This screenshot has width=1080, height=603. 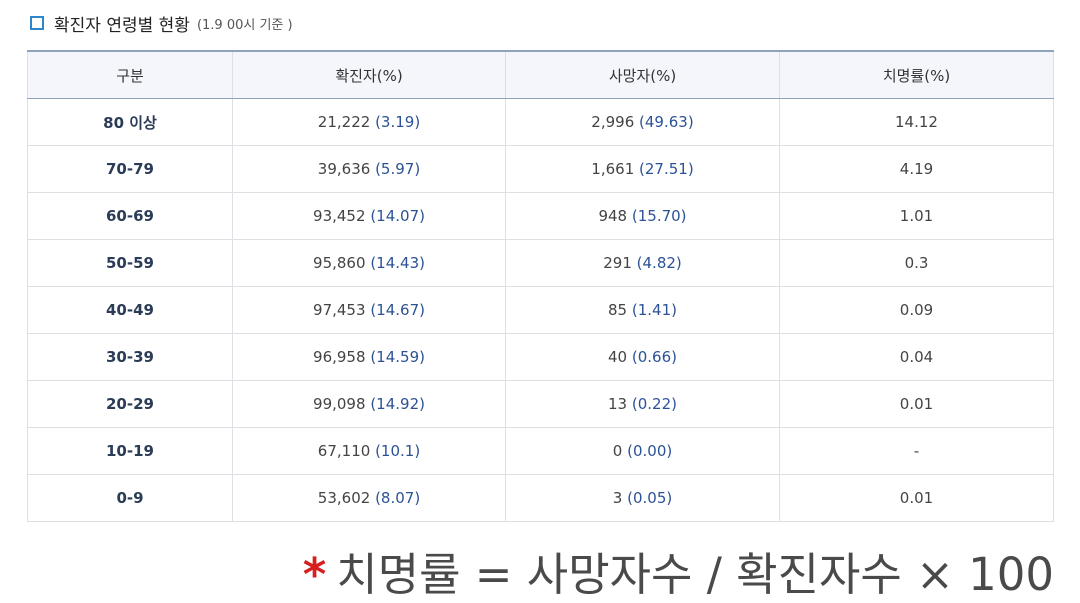 What do you see at coordinates (618, 310) in the screenshot?
I see `deaths-count: 85` at bounding box center [618, 310].